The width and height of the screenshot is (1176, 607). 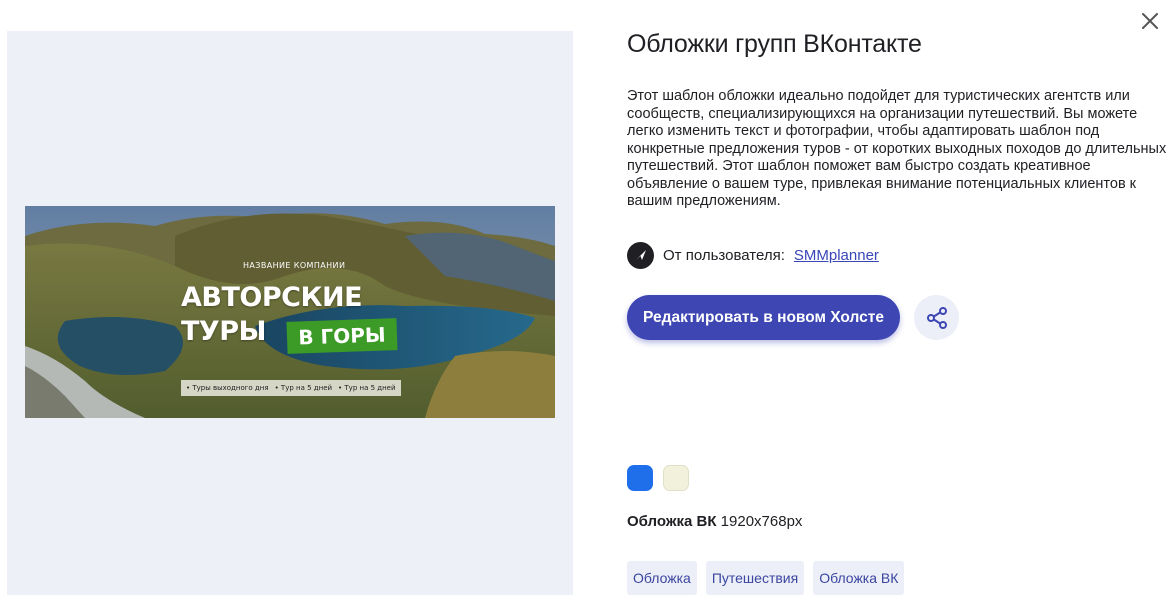 What do you see at coordinates (755, 578) in the screenshot?
I see `tag-item: Путешествия` at bounding box center [755, 578].